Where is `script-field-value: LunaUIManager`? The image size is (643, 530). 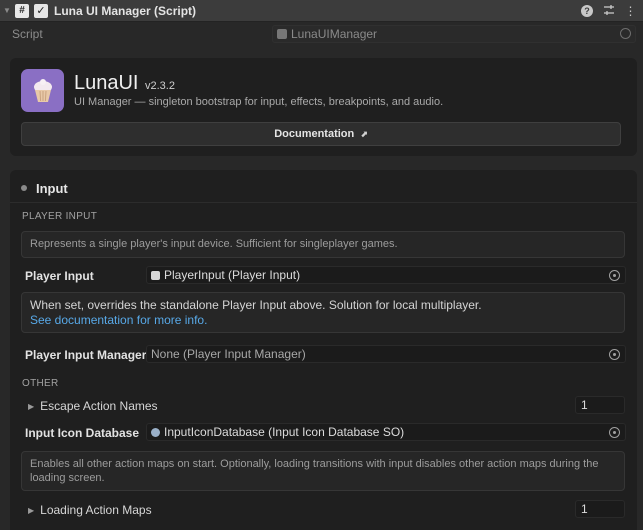
script-field-value: LunaUIManager is located at coordinates (334, 34).